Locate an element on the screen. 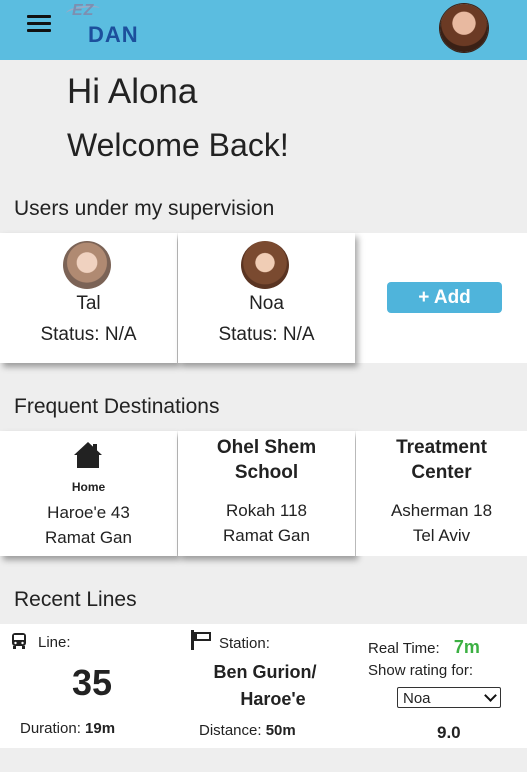  rating-label: Show rating for: is located at coordinates (421, 670).